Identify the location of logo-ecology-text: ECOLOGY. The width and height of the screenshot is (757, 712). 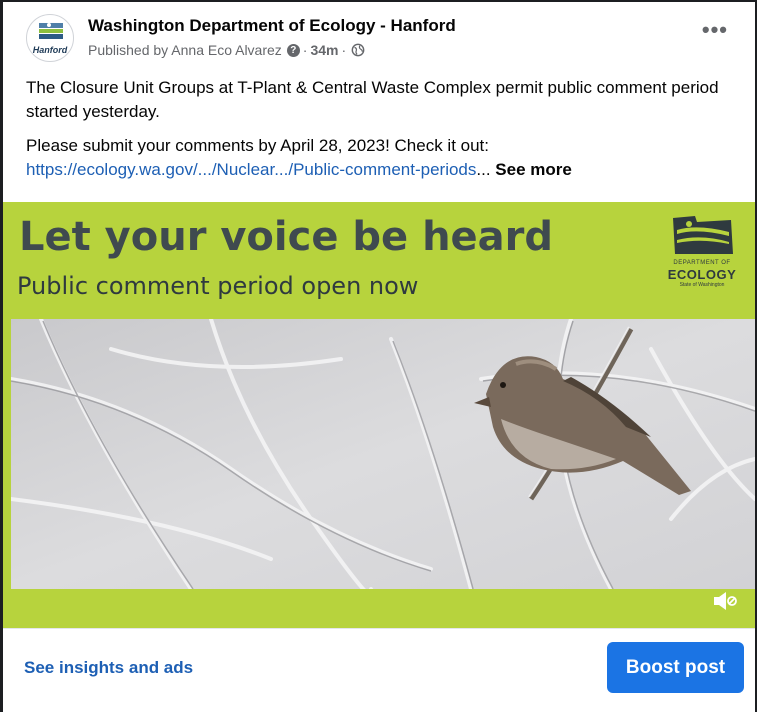
(702, 274).